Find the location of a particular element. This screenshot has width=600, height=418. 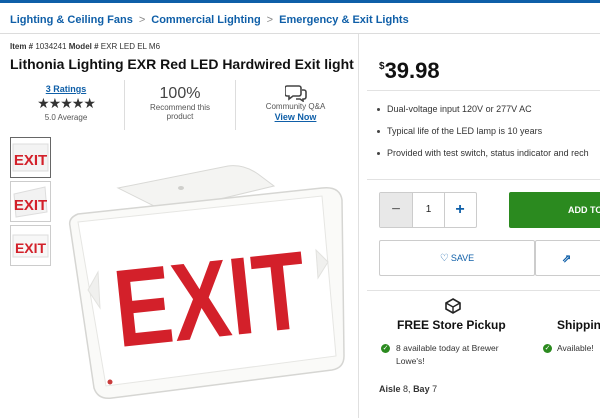

ratings-block: 3 Ratings ★★★★★ 5.0 Average is located at coordinates (66, 105).